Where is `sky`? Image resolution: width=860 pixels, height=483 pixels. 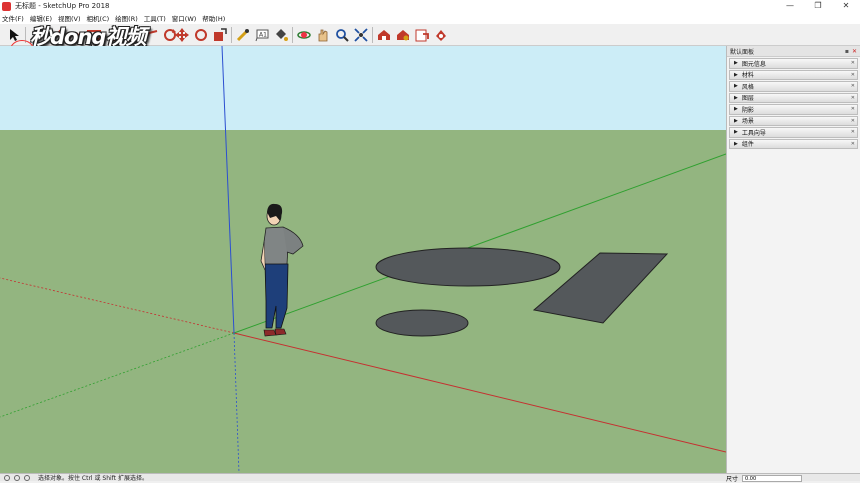 sky is located at coordinates (363, 88).